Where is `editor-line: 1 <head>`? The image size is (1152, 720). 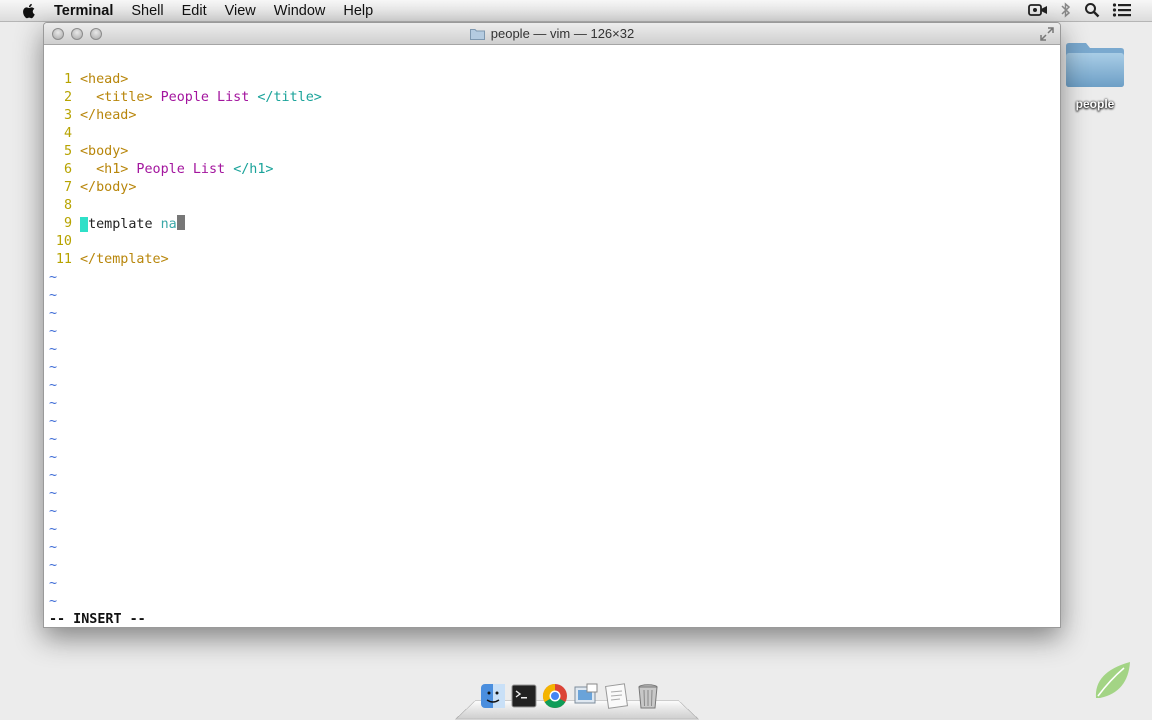
editor-line: 1 <head> is located at coordinates (86, 80).